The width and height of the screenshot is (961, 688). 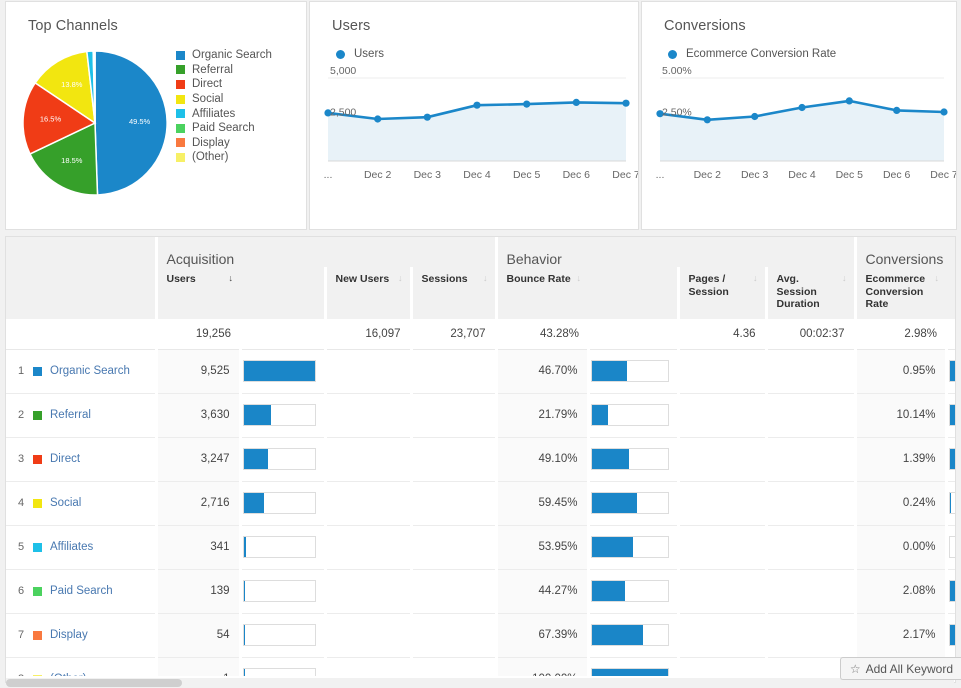 I want to click on col-header-label: Sessions, so click(x=444, y=279).